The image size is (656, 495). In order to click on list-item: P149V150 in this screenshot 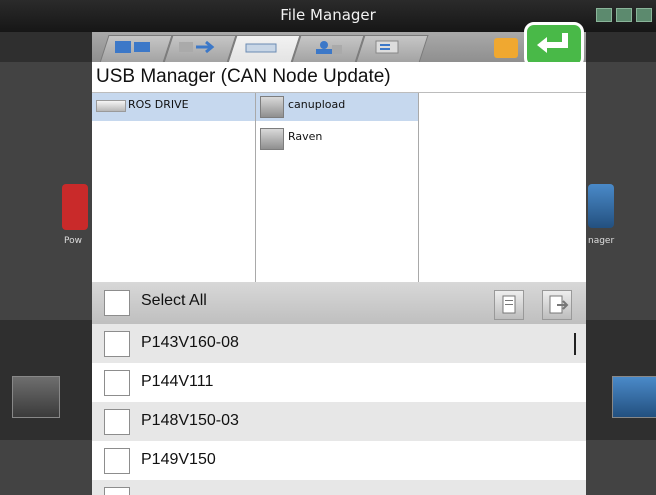, I will do `click(339, 460)`.